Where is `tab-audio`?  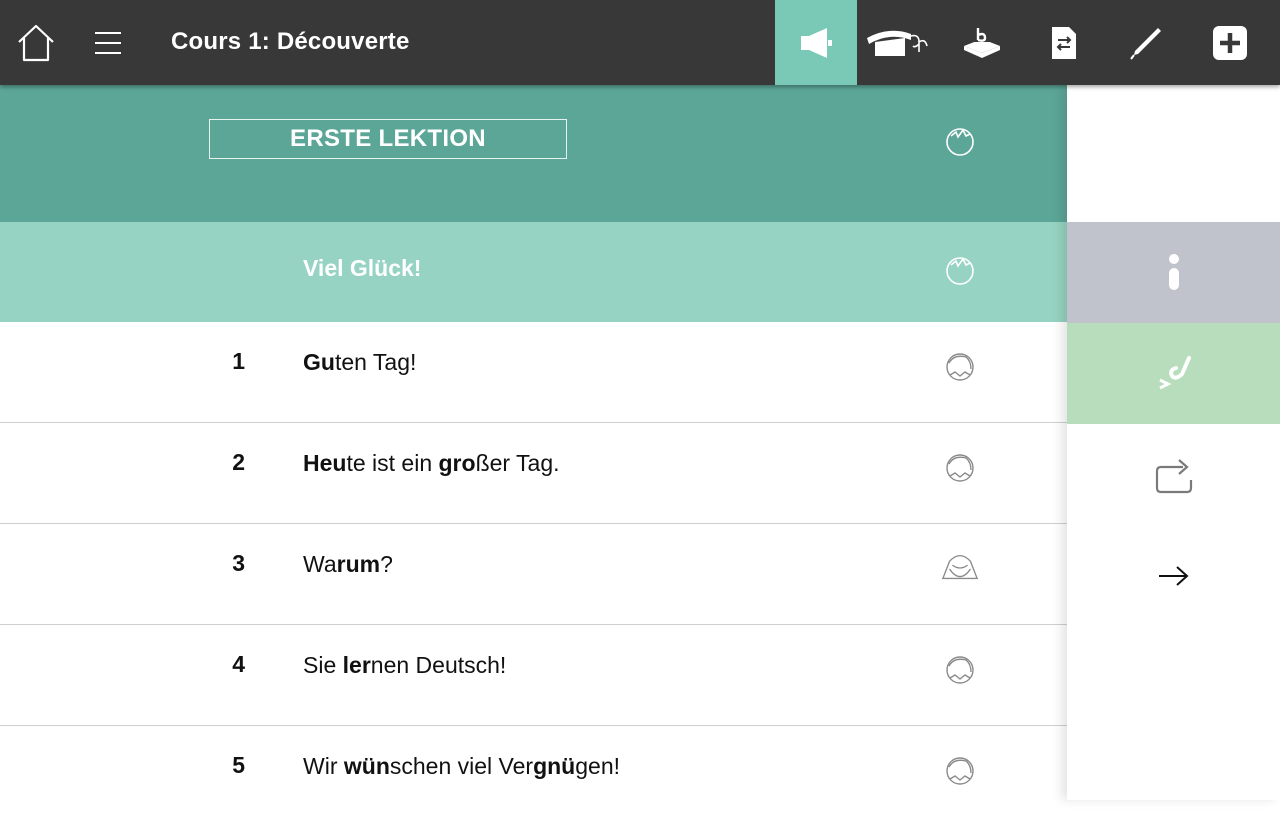 tab-audio is located at coordinates (816, 42).